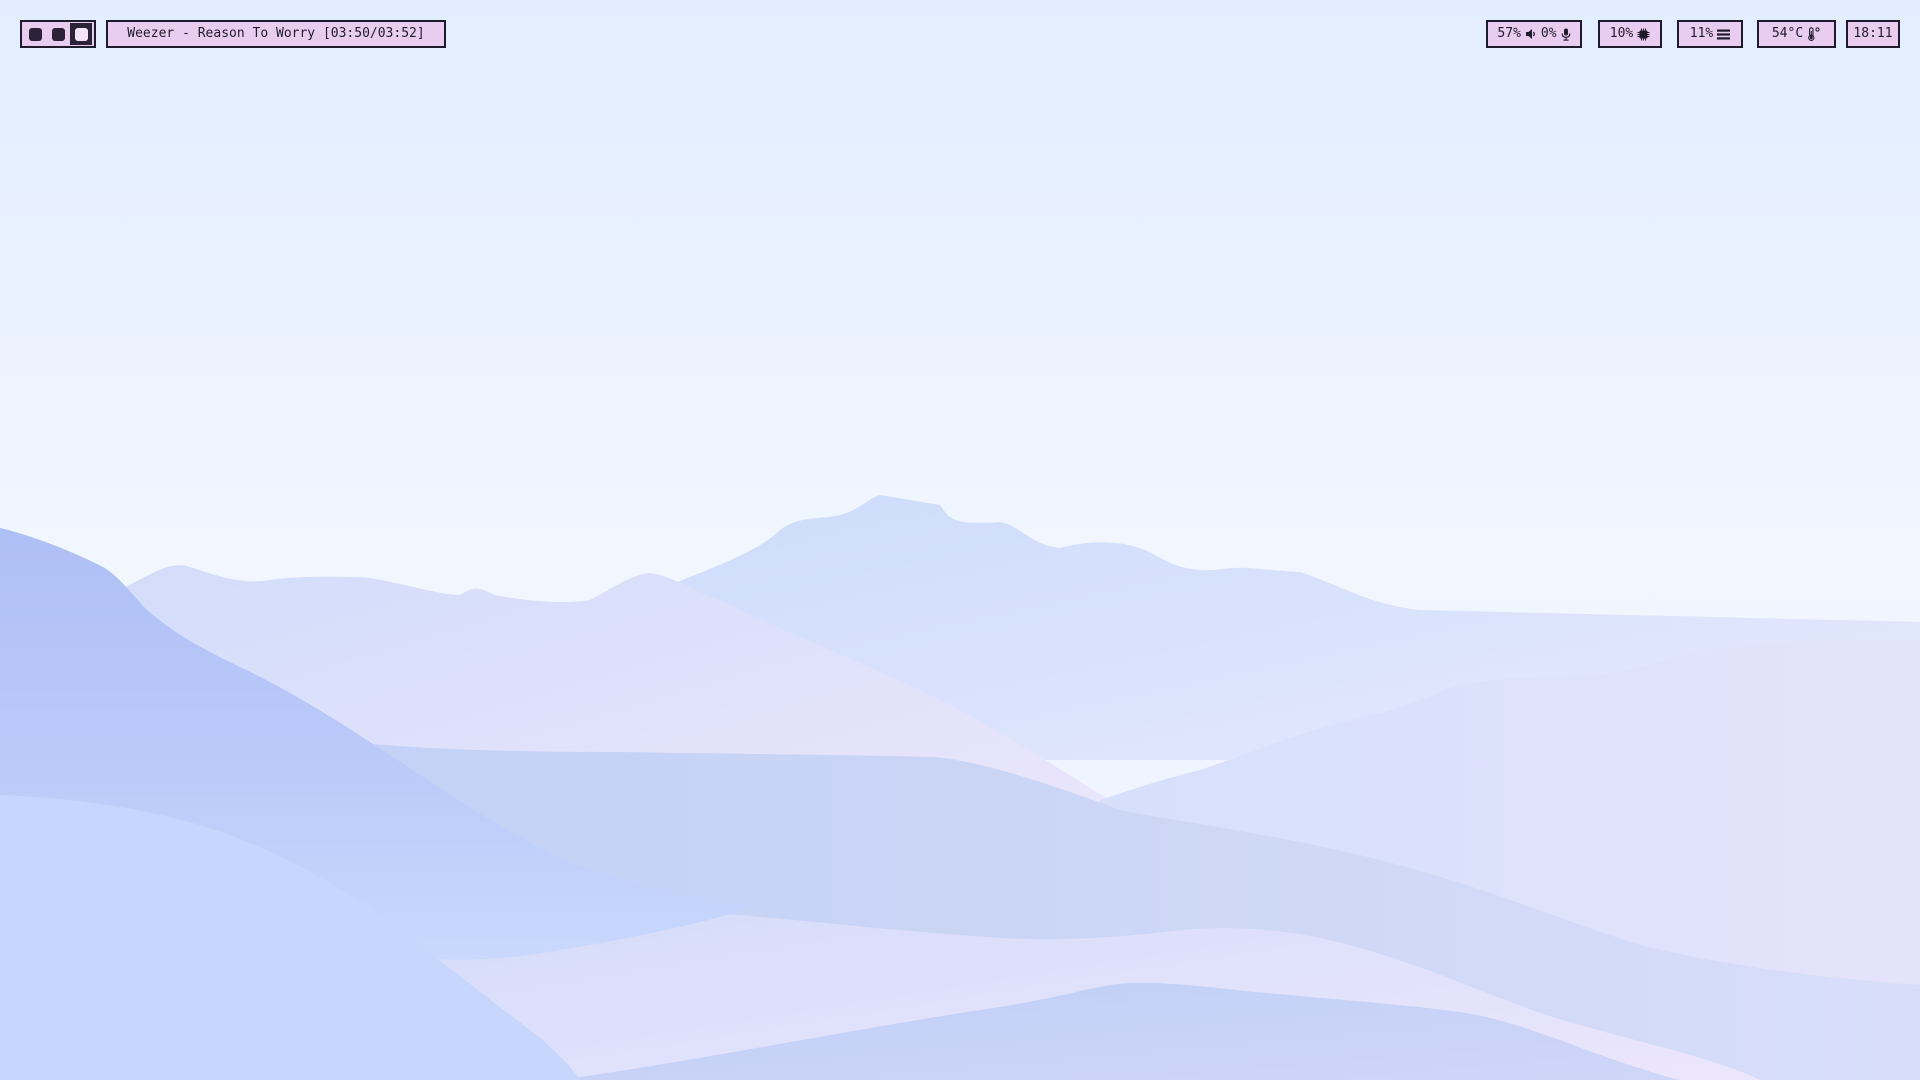 Image resolution: width=1920 pixels, height=1080 pixels. What do you see at coordinates (1643, 34) in the screenshot?
I see `cpu-chip-icon` at bounding box center [1643, 34].